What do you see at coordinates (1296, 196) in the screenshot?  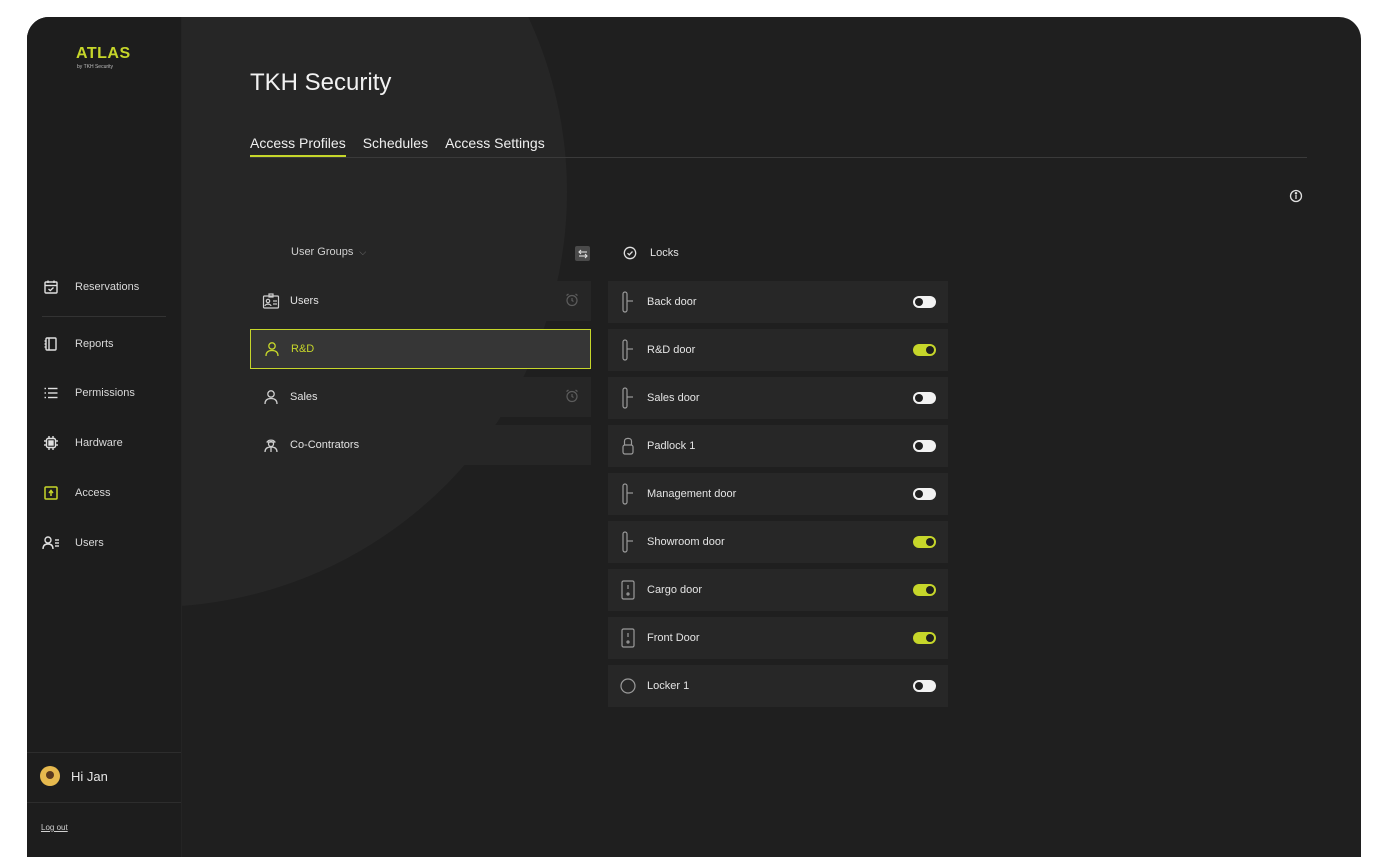 I see `info-icon` at bounding box center [1296, 196].